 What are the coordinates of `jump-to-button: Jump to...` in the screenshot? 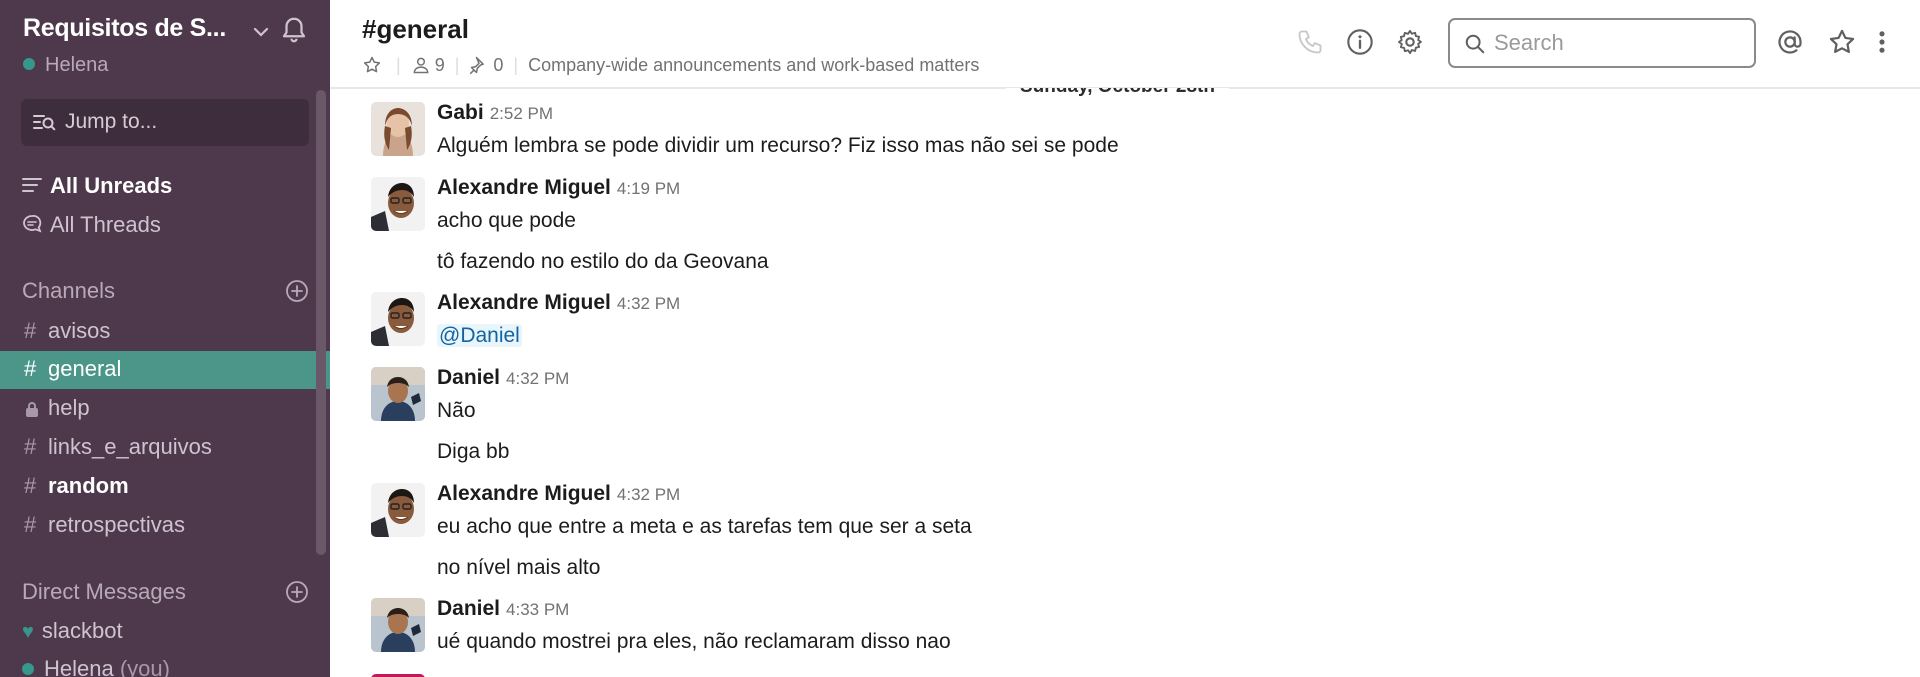 It's located at (165, 122).